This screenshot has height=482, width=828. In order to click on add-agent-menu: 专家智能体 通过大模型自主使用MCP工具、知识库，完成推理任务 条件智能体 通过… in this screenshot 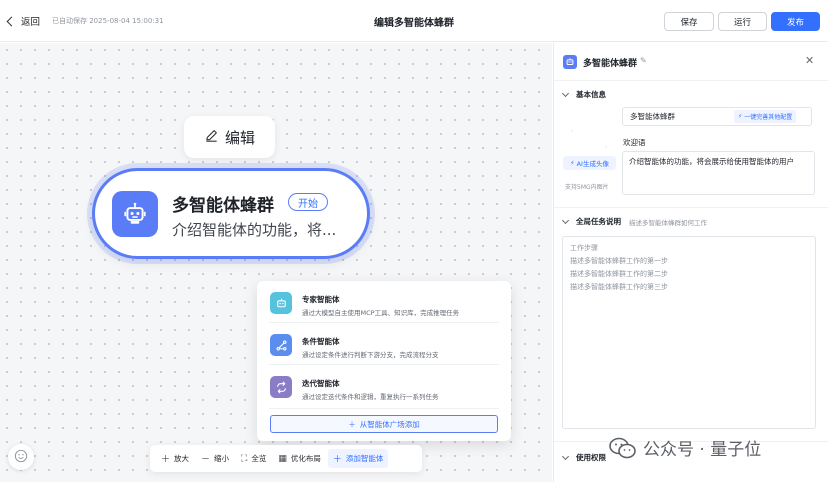, I will do `click(384, 361)`.